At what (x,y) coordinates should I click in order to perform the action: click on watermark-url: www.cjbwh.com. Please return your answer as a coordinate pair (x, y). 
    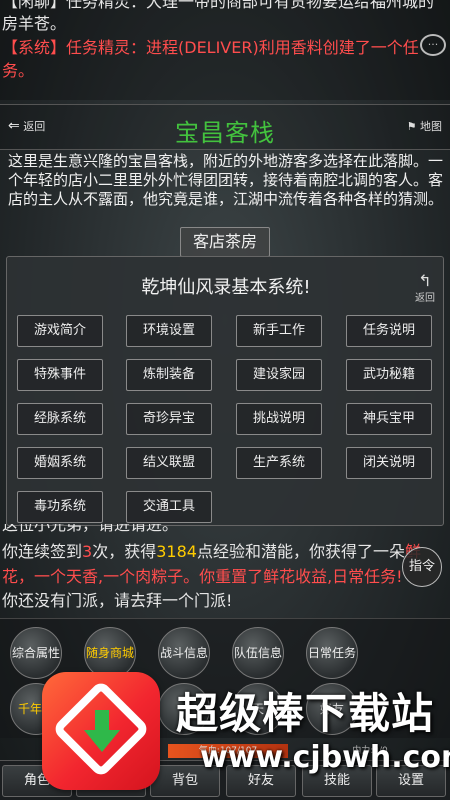
    Looking at the image, I should click on (325, 757).